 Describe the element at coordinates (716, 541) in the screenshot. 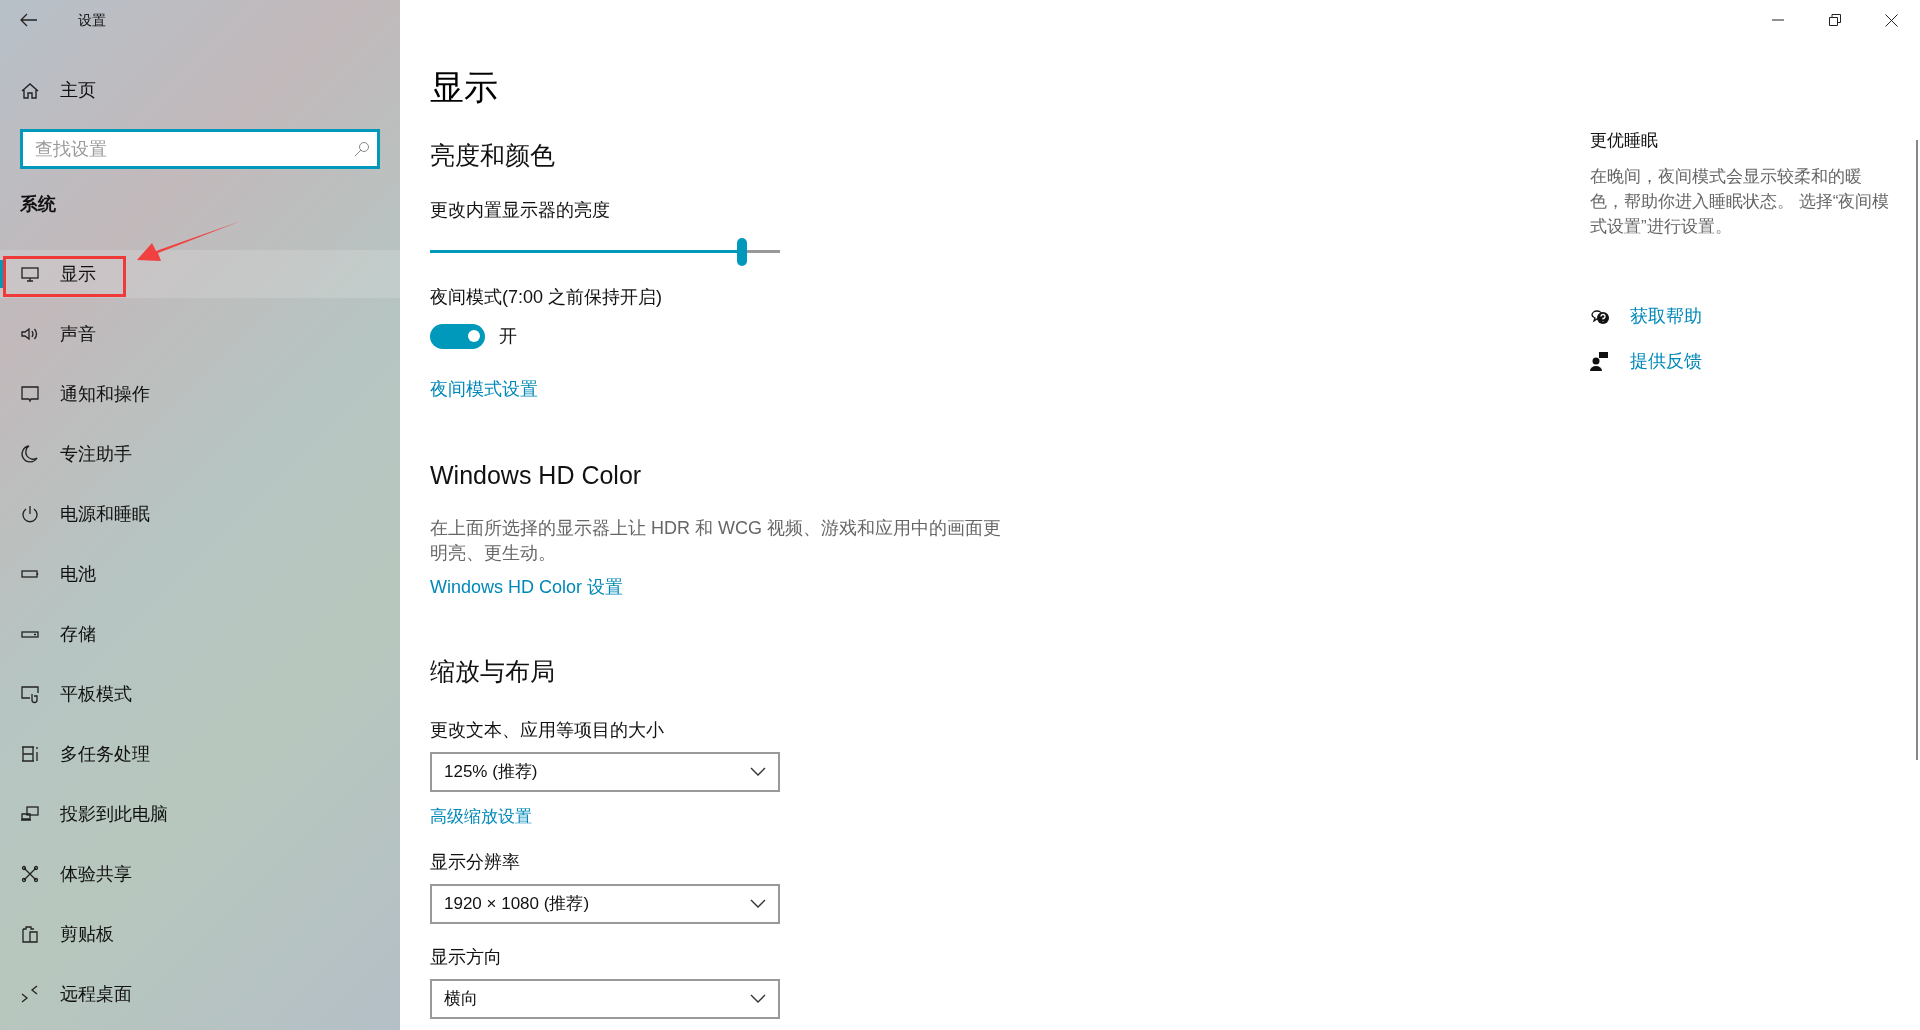

I see `description: 在上面所选择的显示器上让 HDR 和 WCG 视频、游戏和应用中的画面更明亮、更生动。` at that location.